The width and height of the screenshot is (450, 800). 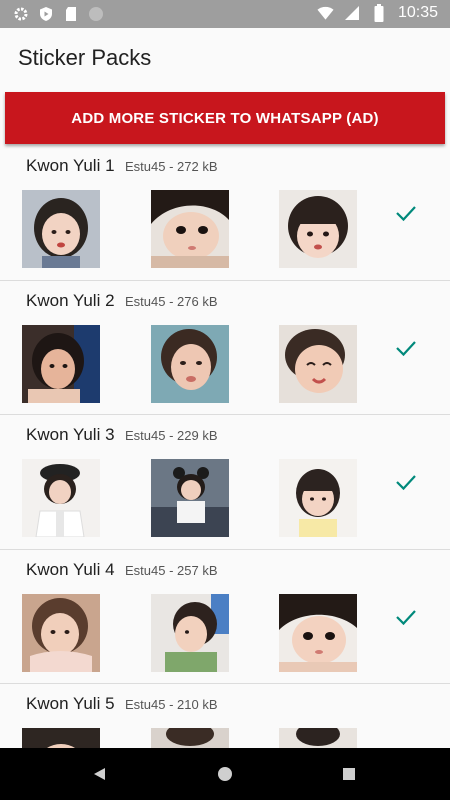 I want to click on page-title: Sticker Packs, so click(x=85, y=57).